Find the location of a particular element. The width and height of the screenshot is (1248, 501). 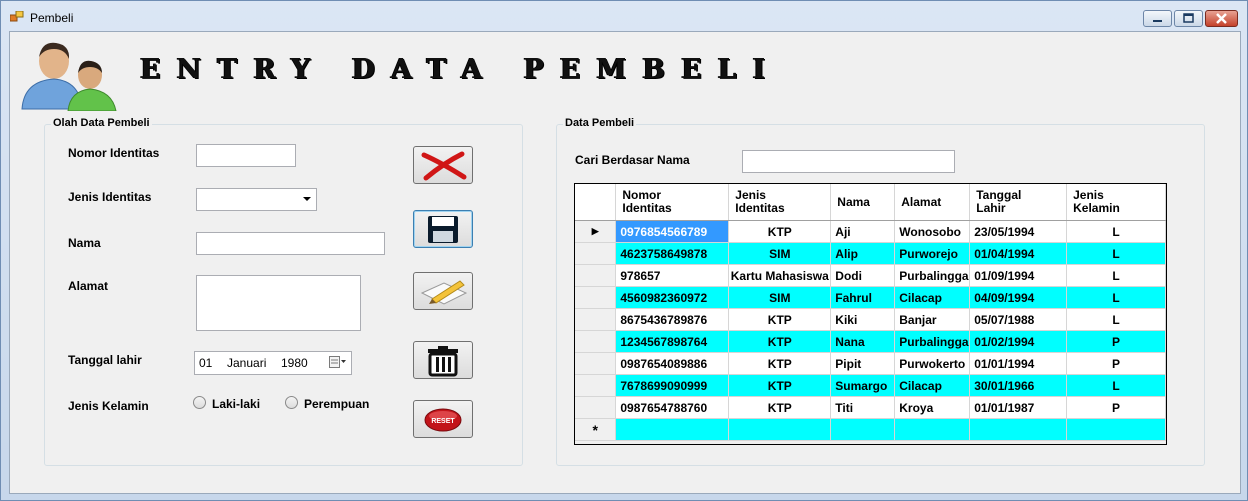

radio-circle is located at coordinates (199, 402).